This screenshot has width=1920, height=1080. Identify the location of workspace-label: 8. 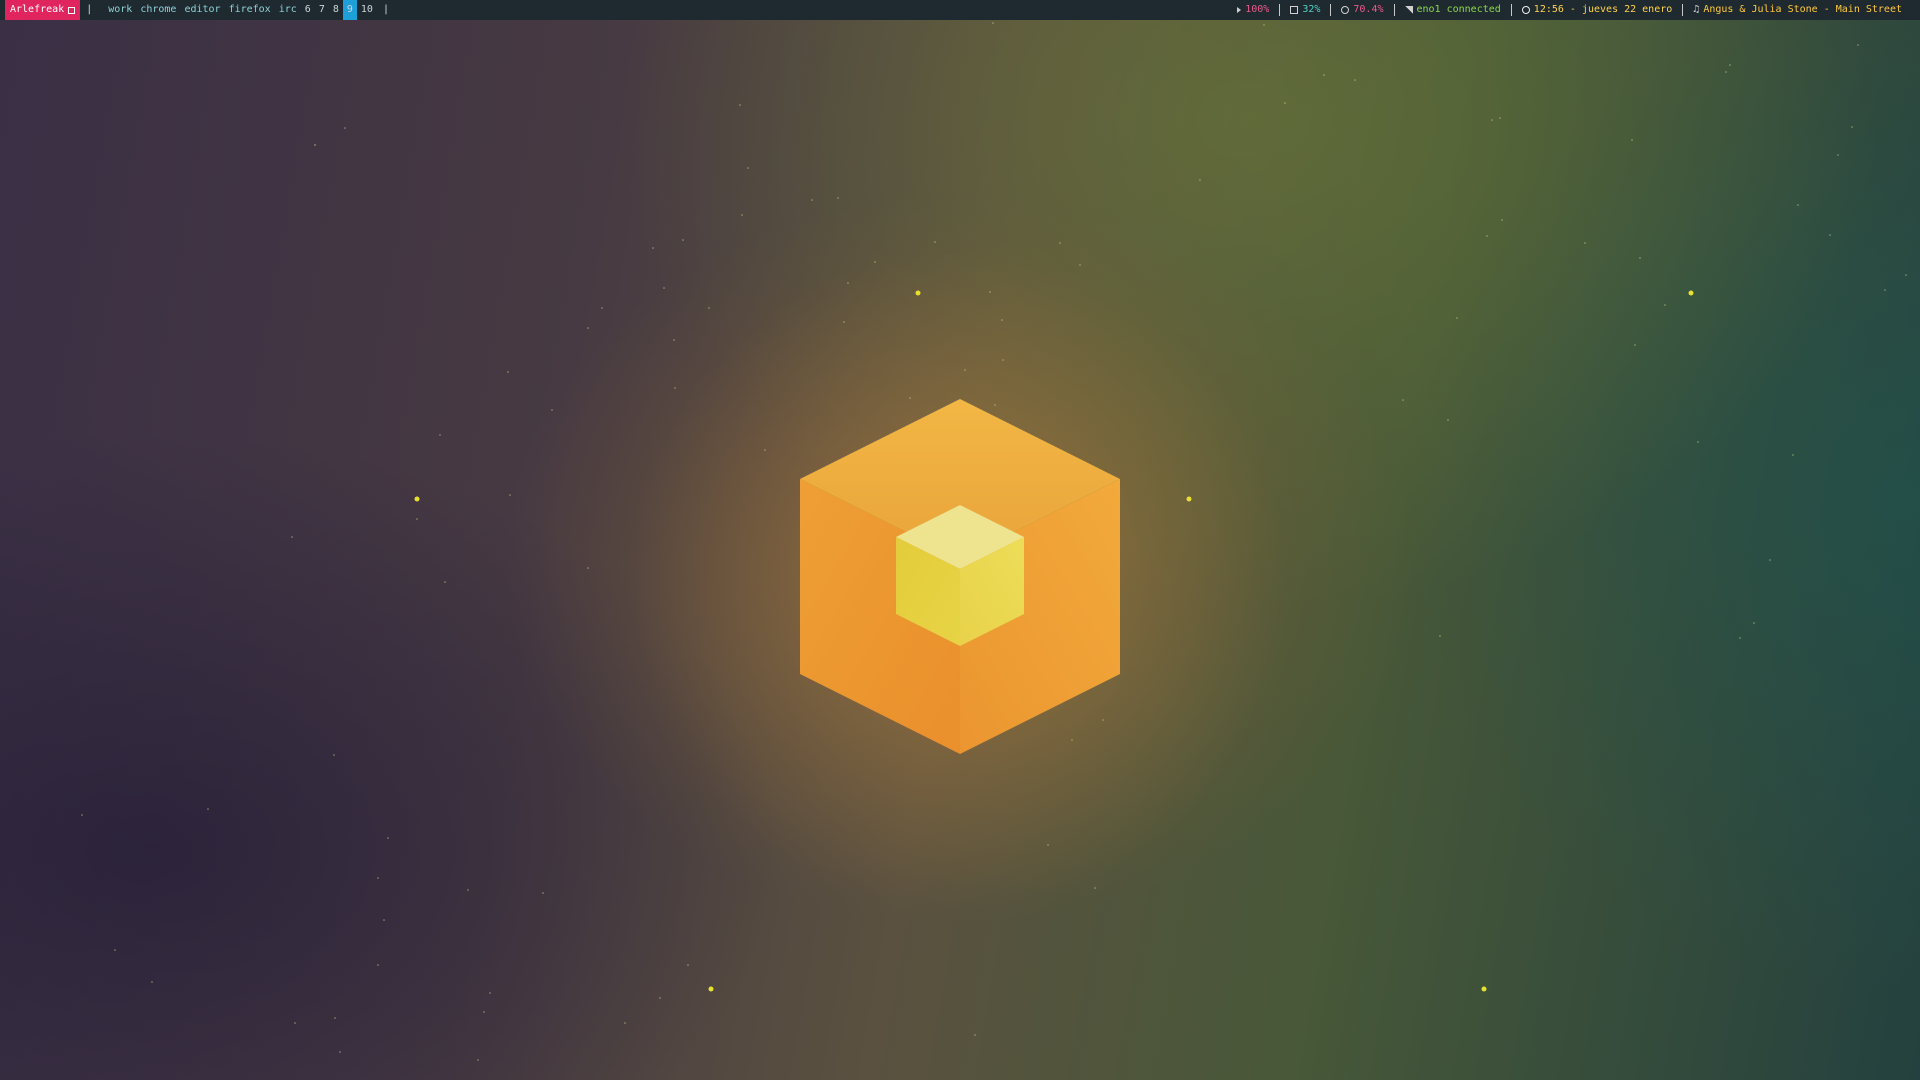
(335, 9).